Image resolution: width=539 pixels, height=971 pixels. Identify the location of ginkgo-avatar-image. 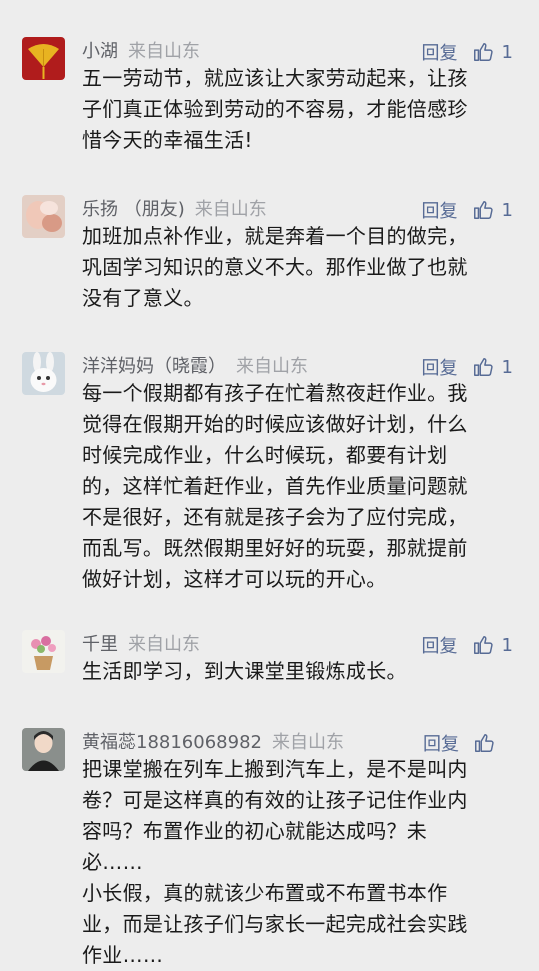
(43, 58).